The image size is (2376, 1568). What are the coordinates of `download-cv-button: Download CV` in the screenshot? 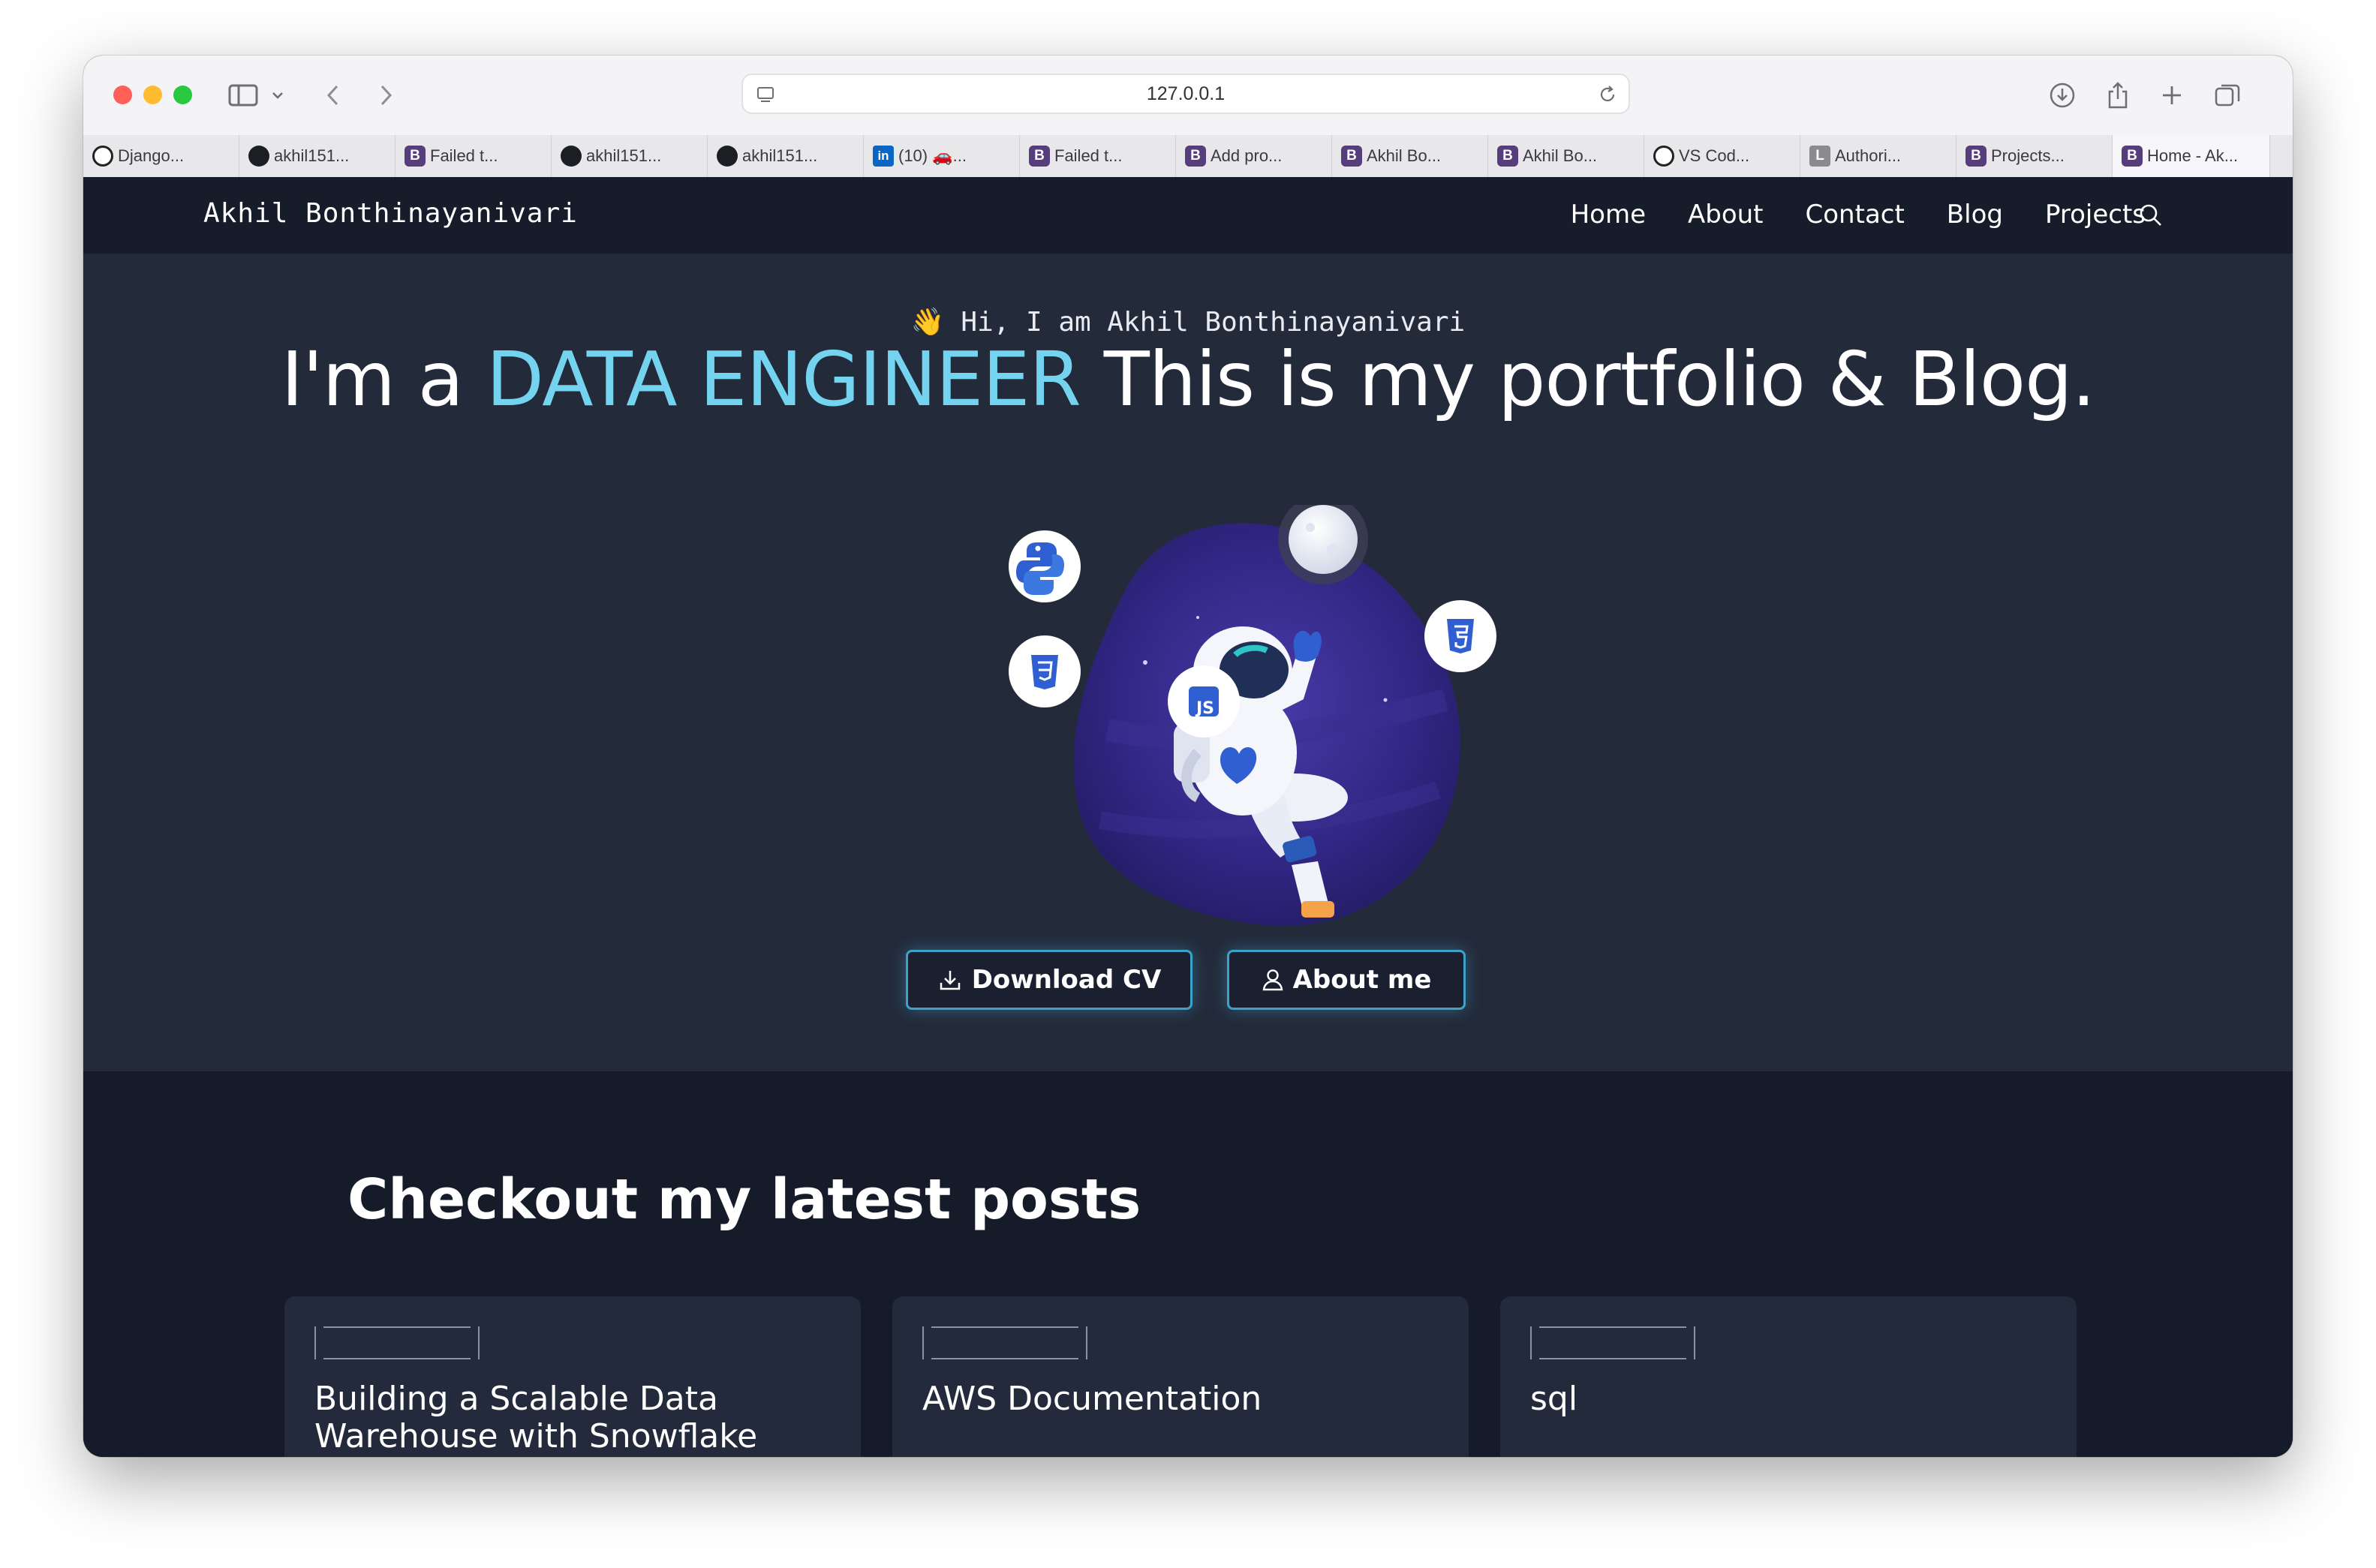 It's located at (1049, 980).